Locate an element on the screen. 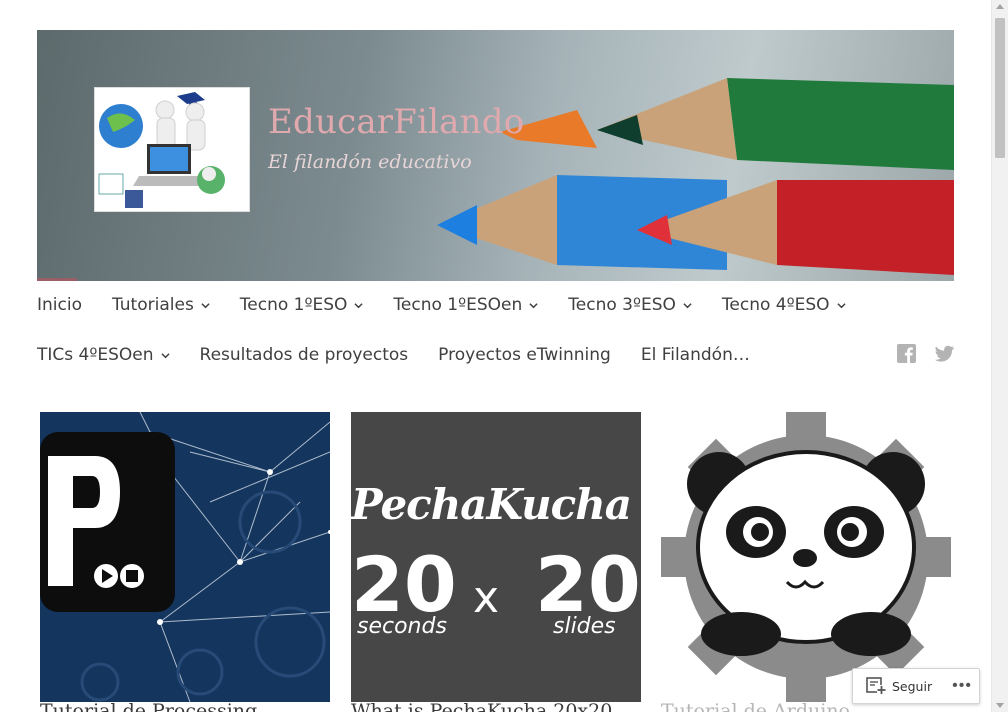 This screenshot has height=712, width=1008. scroll-up-icon is located at coordinates (1000, 6).